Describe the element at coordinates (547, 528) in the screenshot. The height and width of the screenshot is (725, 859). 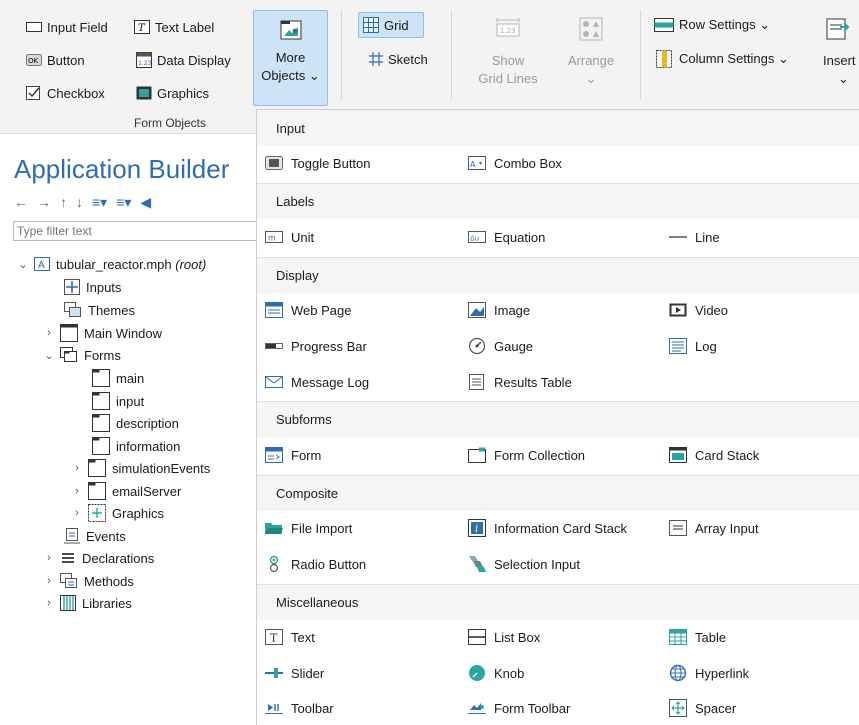
I see `menu-item-information-card-stack: i Information Card Stack` at that location.